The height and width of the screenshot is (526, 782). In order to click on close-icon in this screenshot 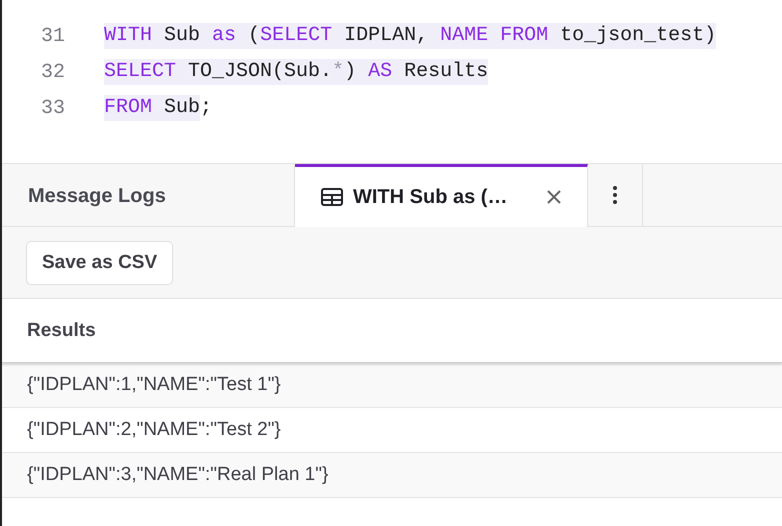, I will do `click(554, 197)`.